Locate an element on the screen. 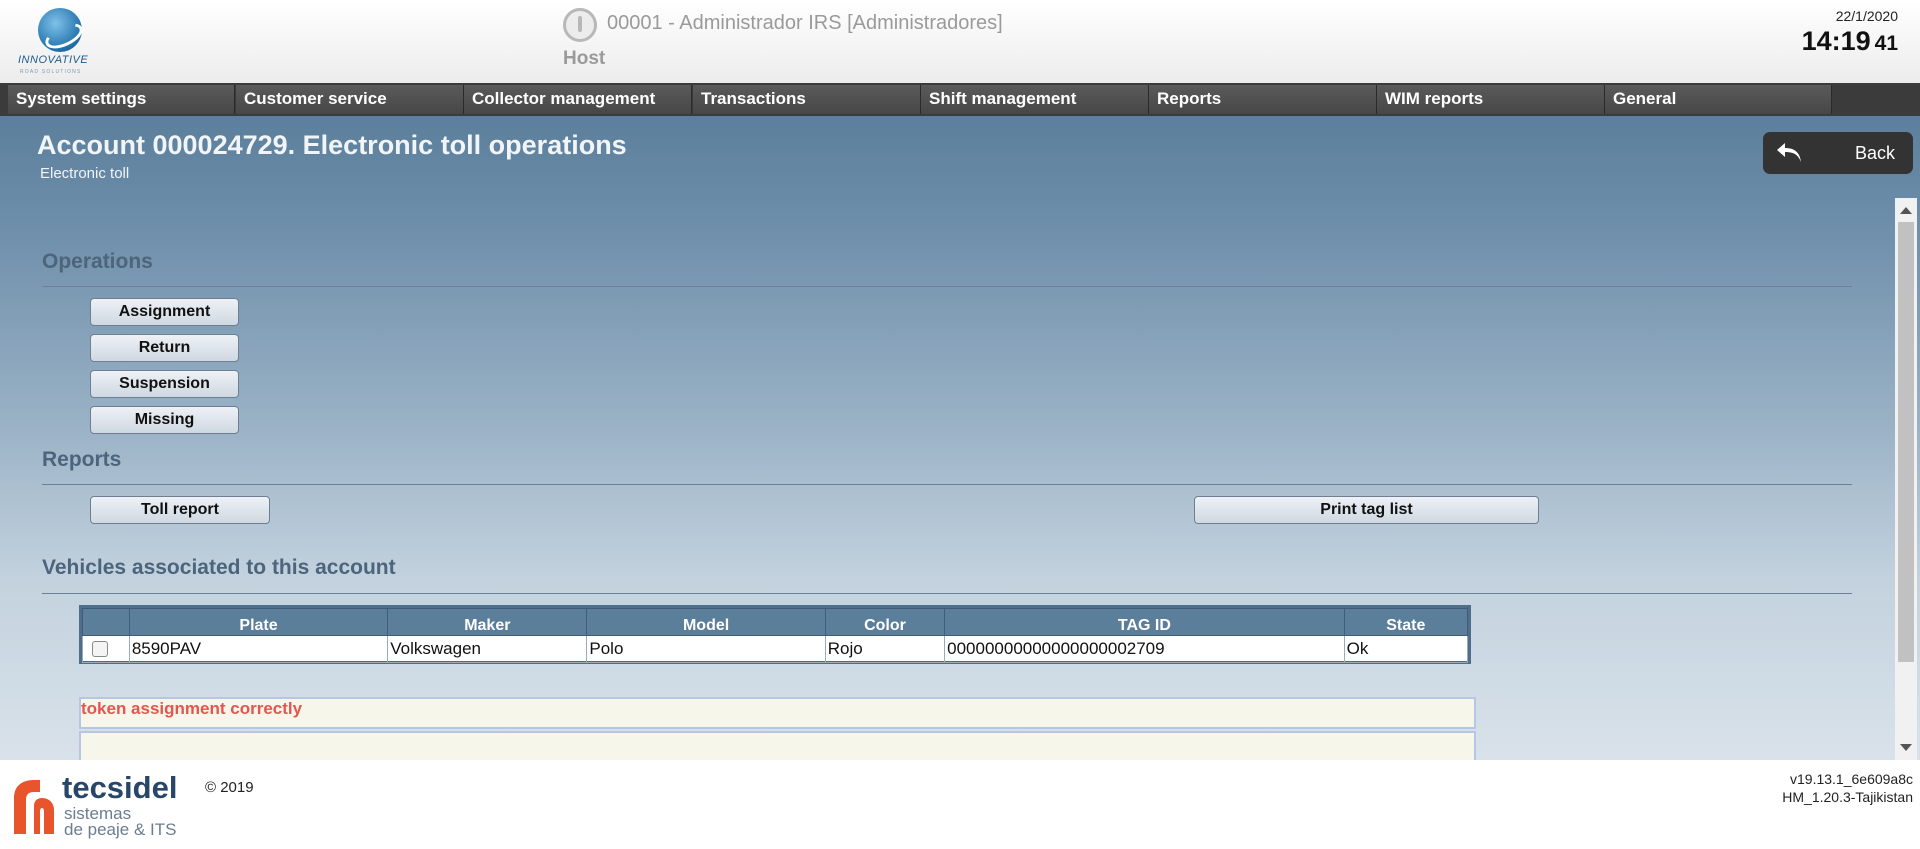 Image resolution: width=1920 pixels, height=849 pixels. menu-reports: Reports is located at coordinates (1263, 99).